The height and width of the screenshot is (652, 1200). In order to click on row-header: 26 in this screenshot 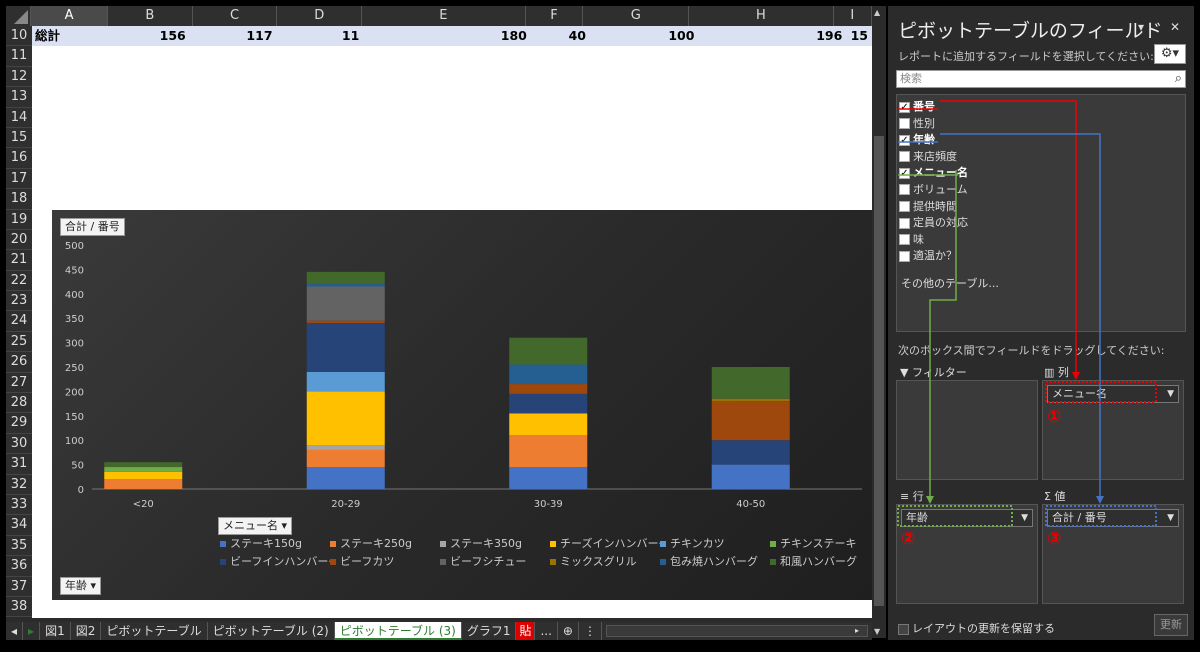, I will do `click(19, 362)`.